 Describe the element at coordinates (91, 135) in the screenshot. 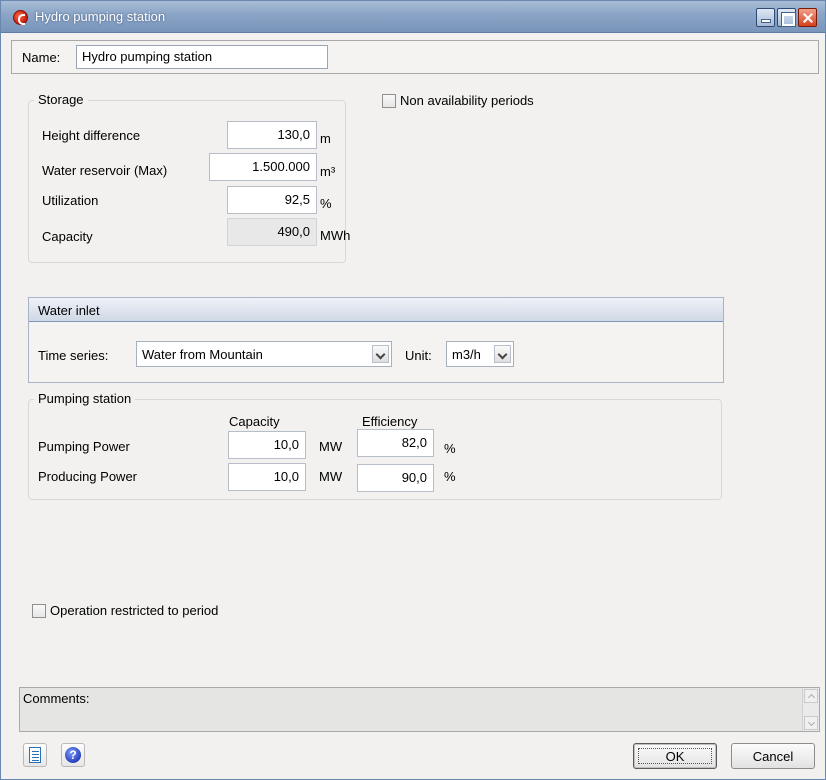

I see `height-difference-label: Height difference` at that location.